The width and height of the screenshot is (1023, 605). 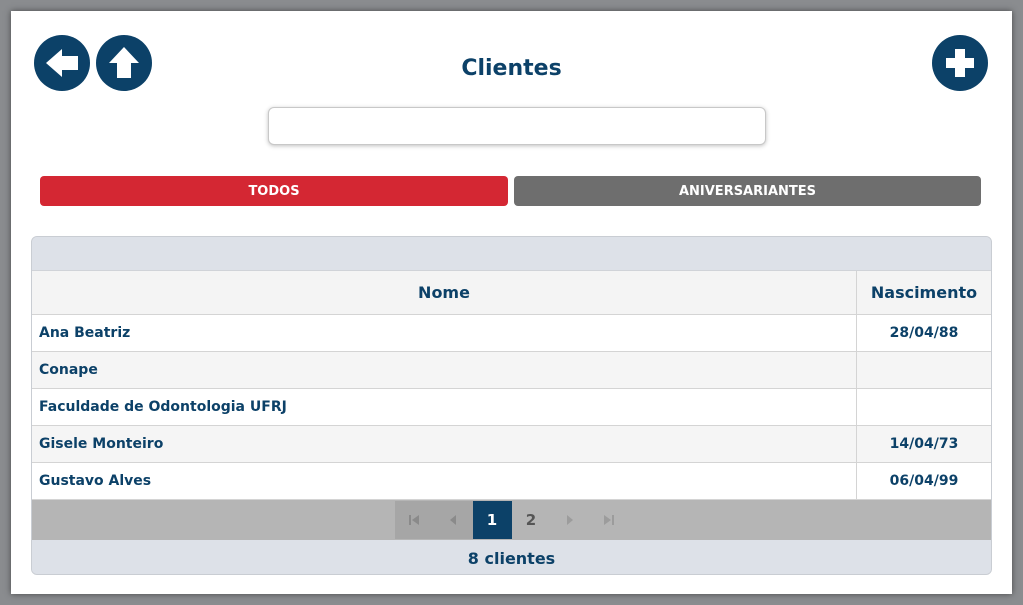 I want to click on client-name: Conape, so click(x=444, y=370).